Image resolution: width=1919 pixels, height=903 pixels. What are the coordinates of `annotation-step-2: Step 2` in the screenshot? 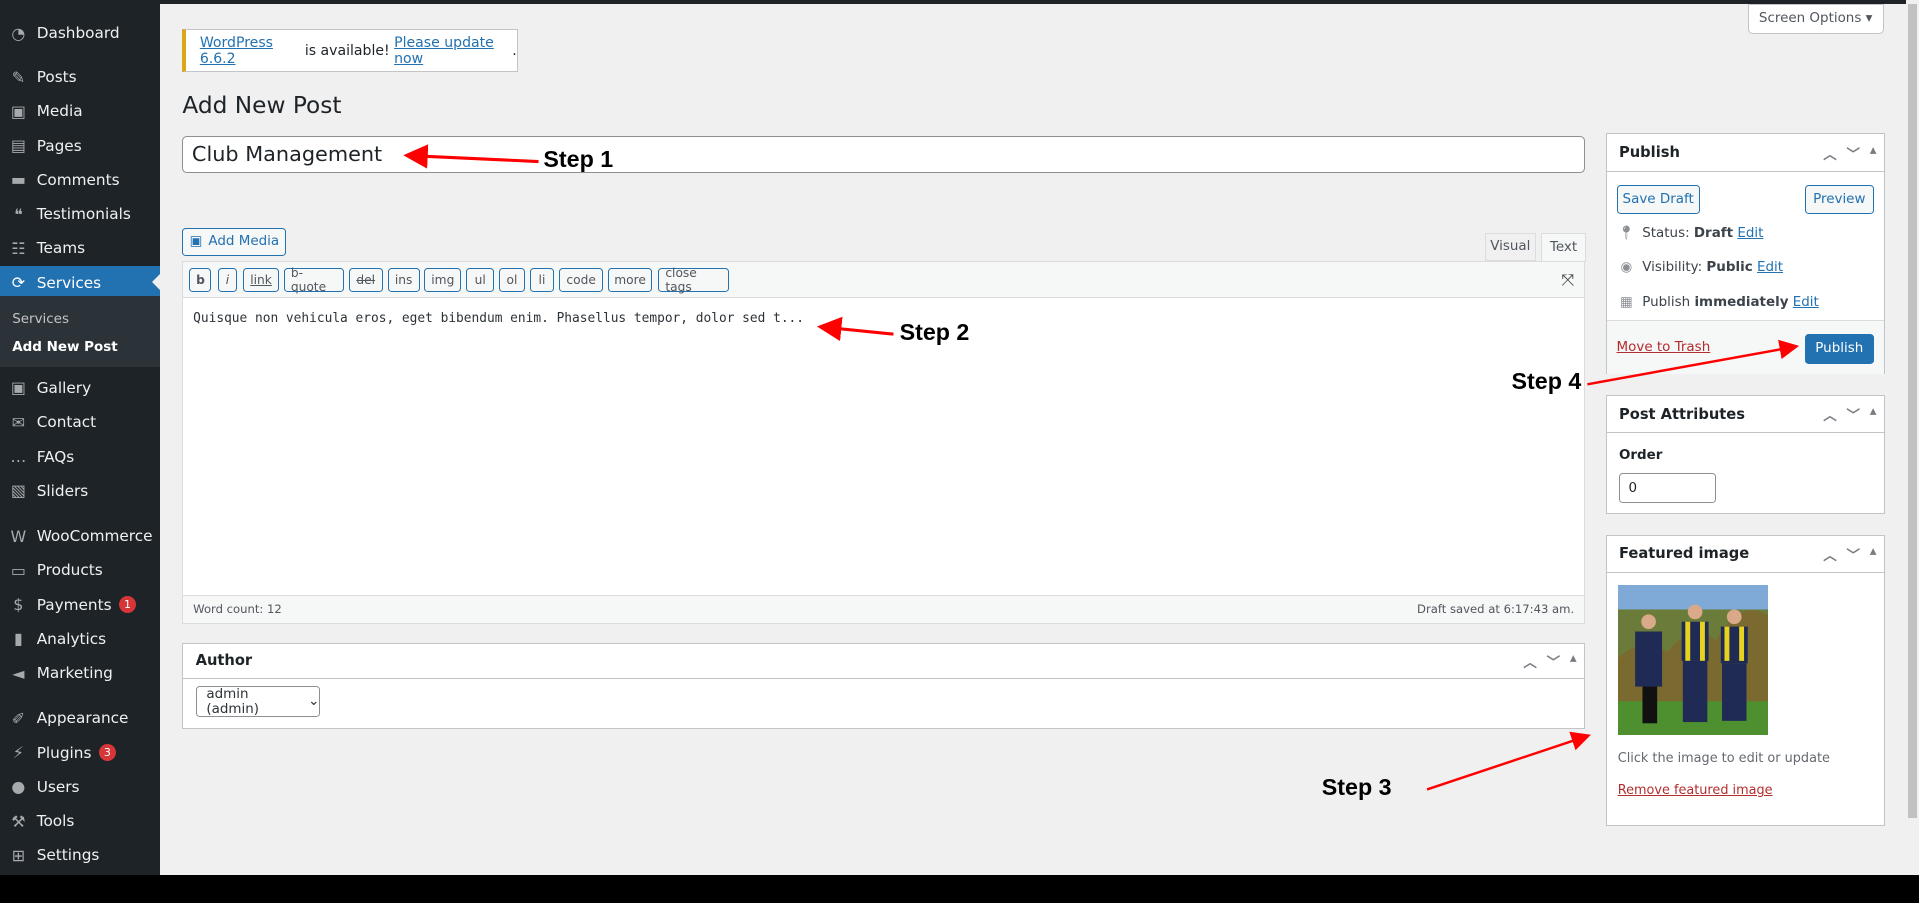 It's located at (934, 332).